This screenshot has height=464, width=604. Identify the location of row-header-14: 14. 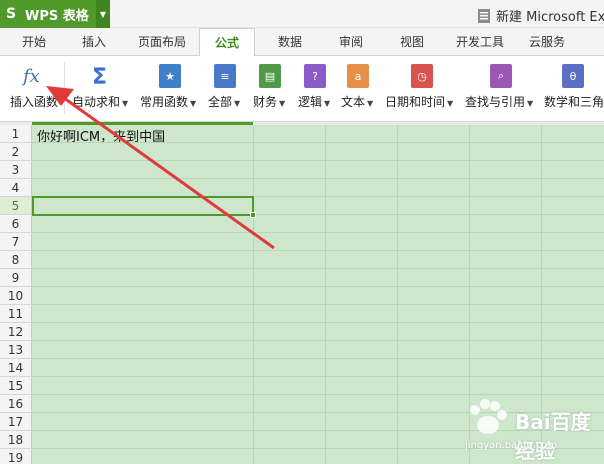
(16, 368).